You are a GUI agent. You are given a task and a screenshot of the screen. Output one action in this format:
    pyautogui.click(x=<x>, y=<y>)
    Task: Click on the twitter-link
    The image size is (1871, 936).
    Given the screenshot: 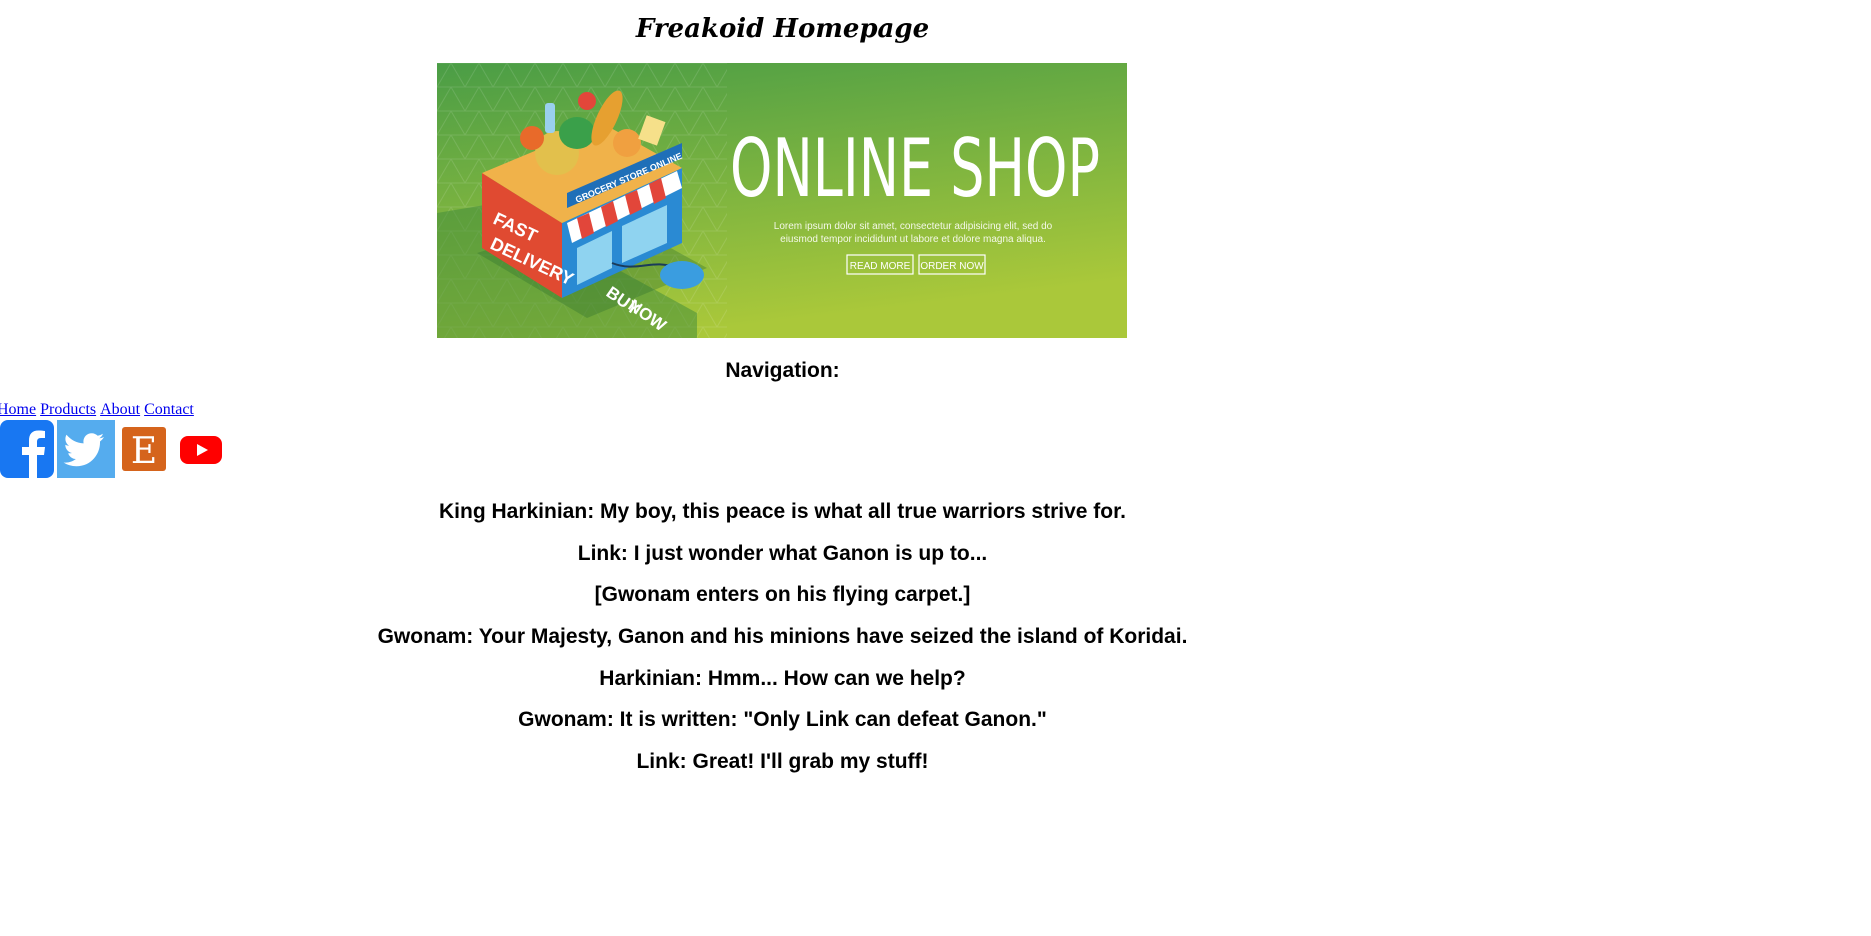 What is the action you would take?
    pyautogui.click(x=86, y=451)
    